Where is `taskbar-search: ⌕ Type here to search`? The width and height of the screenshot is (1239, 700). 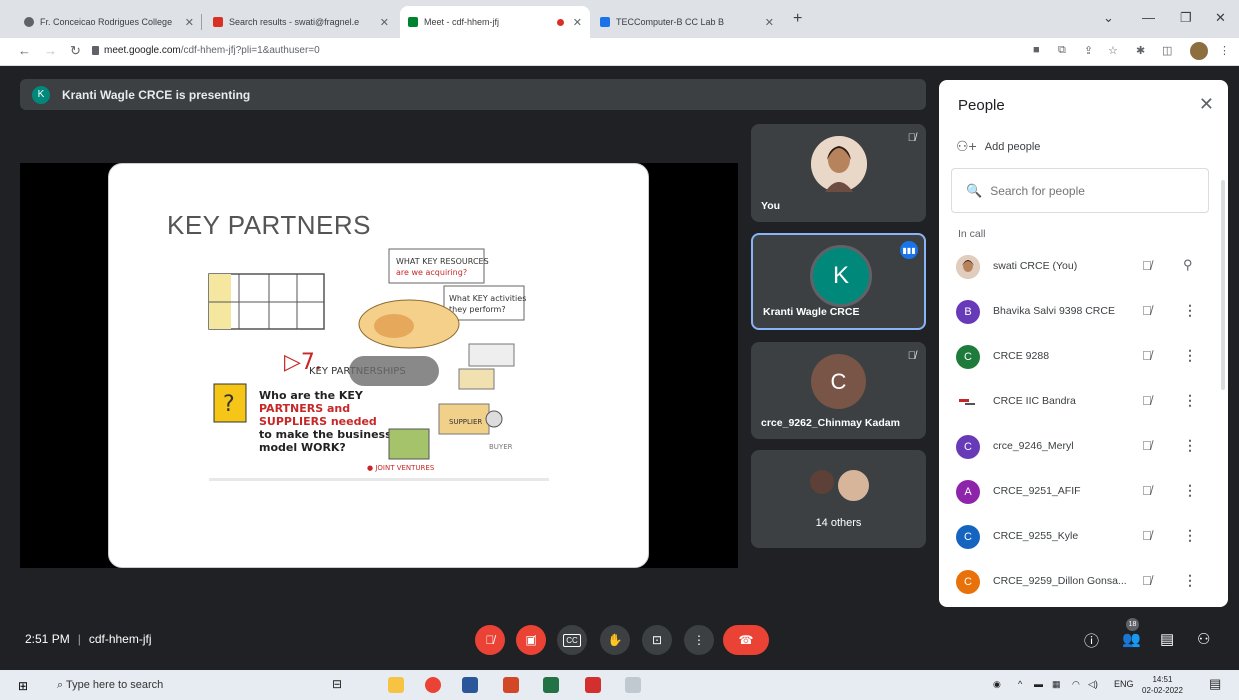 taskbar-search: ⌕ Type here to search is located at coordinates (110, 685).